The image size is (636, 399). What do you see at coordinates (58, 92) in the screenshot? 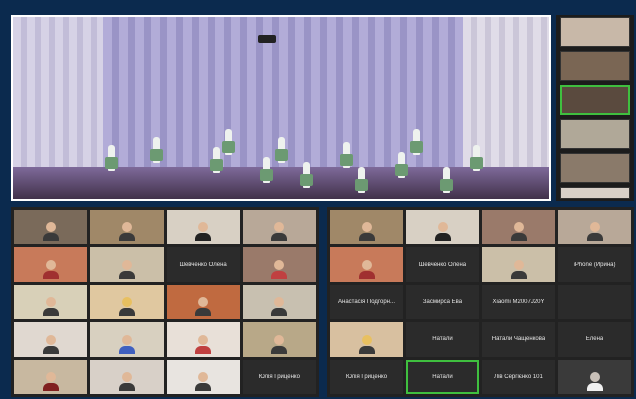
I see `stage-curtain-left` at bounding box center [58, 92].